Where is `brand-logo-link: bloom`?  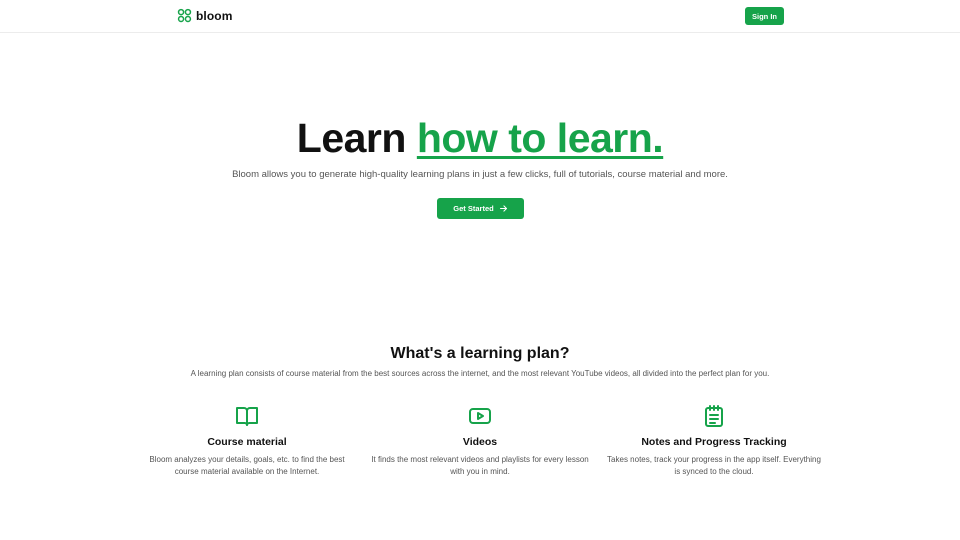
brand-logo-link: bloom is located at coordinates (205, 15).